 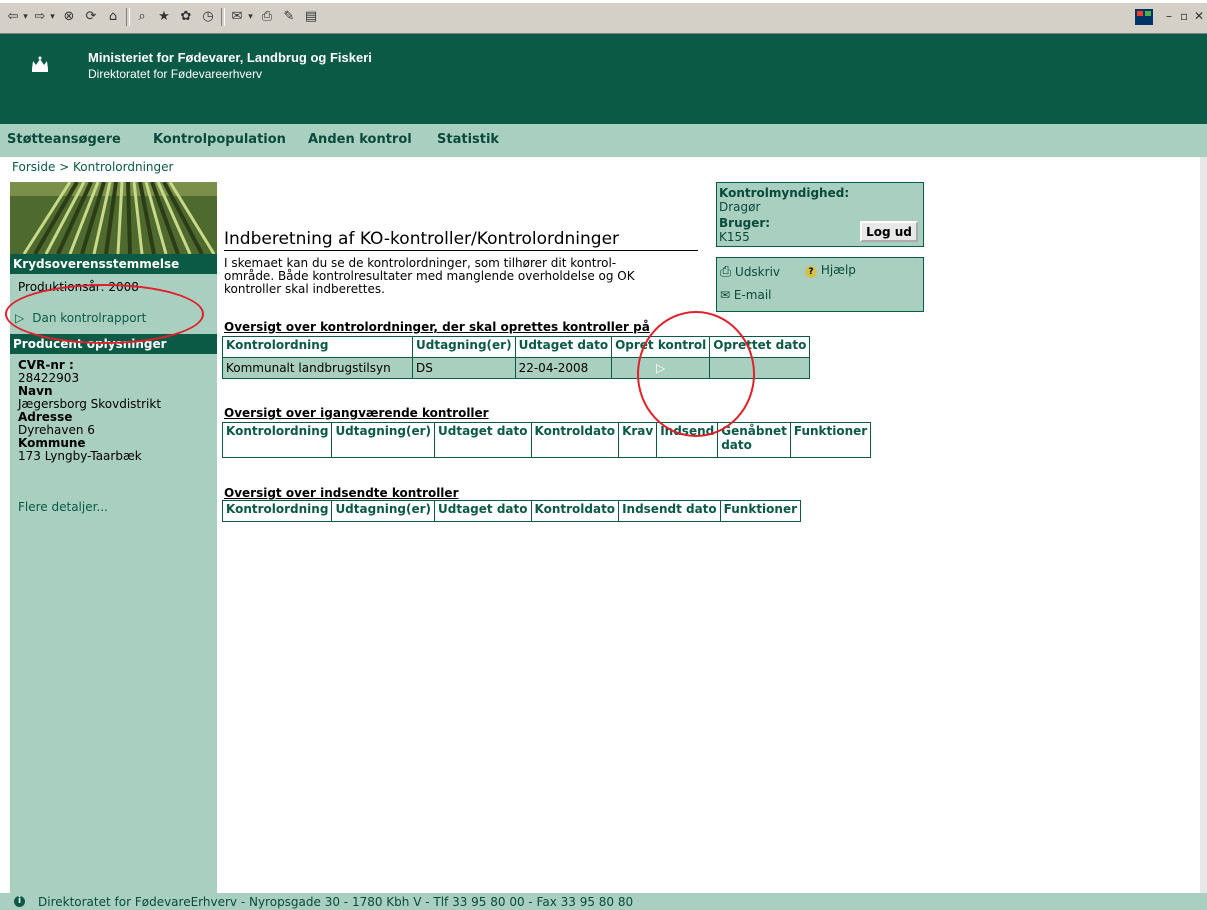 What do you see at coordinates (20, 318) in the screenshot?
I see `triangle-right-icon: ▷` at bounding box center [20, 318].